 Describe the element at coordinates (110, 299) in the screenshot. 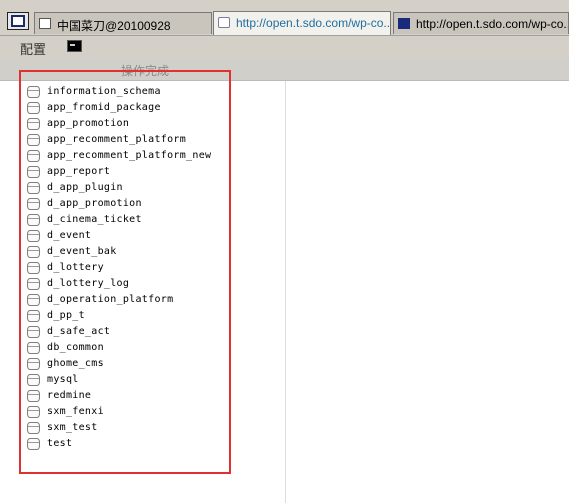

I see `database-label: d_operation_platform` at that location.